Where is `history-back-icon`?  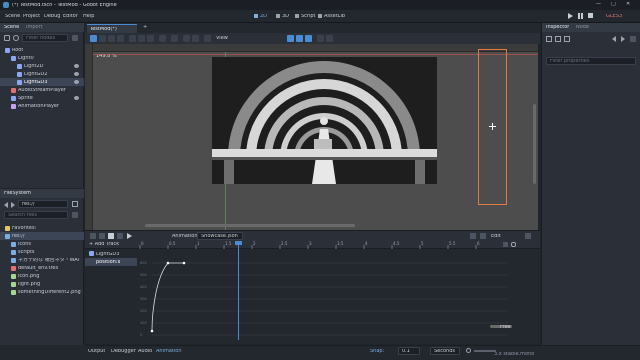
history-back-icon is located at coordinates (614, 39).